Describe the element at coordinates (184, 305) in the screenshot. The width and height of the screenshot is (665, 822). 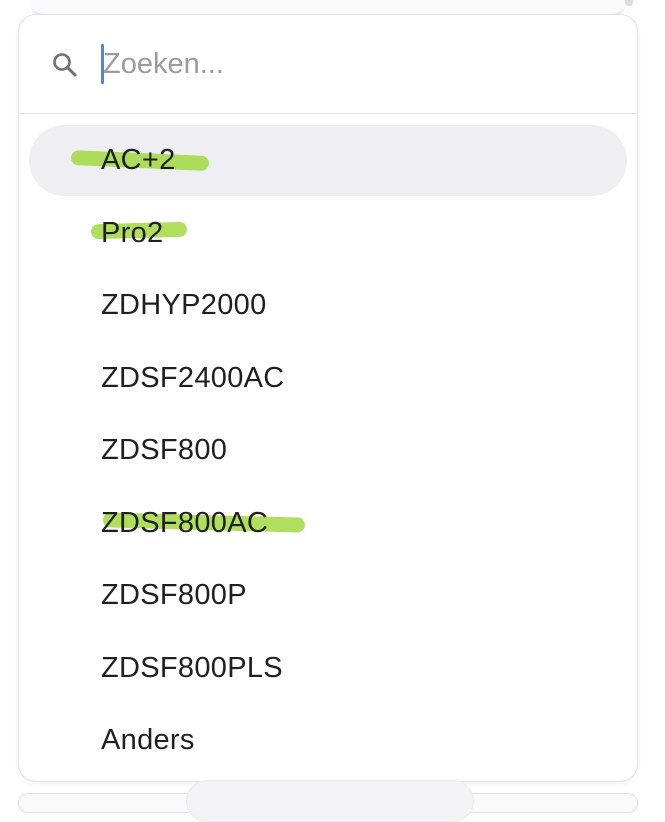
I see `option-label: ZDHYP2000` at that location.